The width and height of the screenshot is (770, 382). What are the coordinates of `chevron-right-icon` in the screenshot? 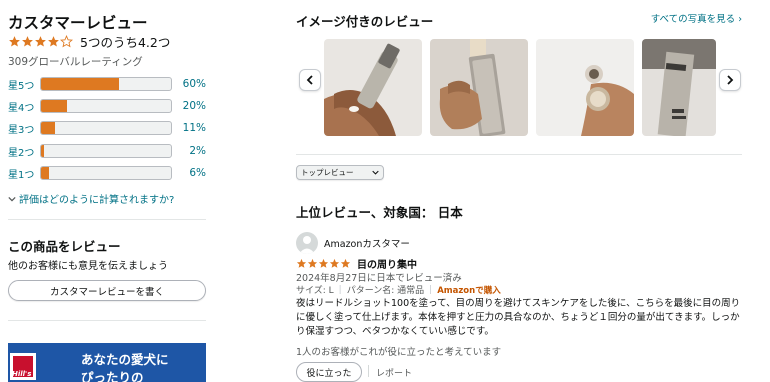 It's located at (730, 80).